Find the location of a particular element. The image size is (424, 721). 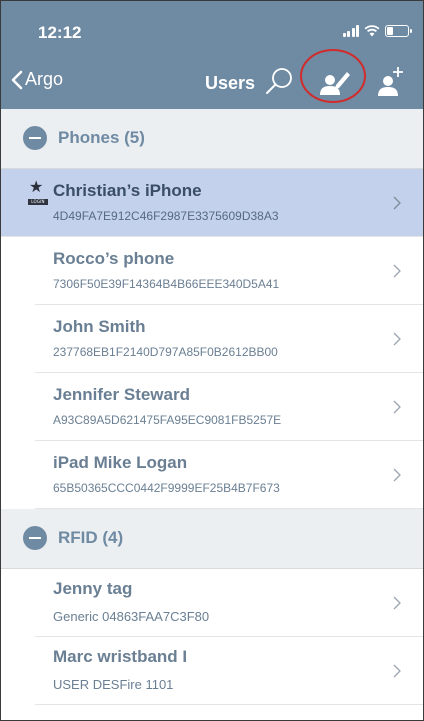

item-name: Jennifer Steward is located at coordinates (121, 394).